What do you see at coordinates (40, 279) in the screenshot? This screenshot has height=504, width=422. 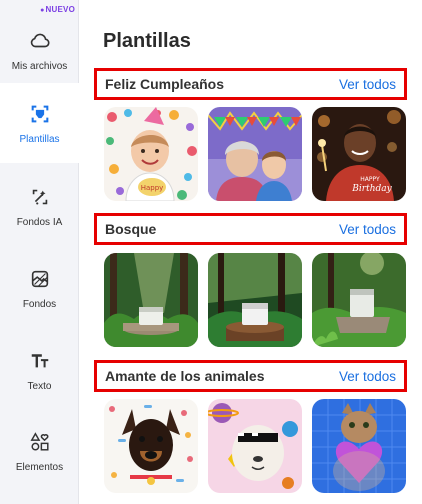 I see `background-icon` at bounding box center [40, 279].